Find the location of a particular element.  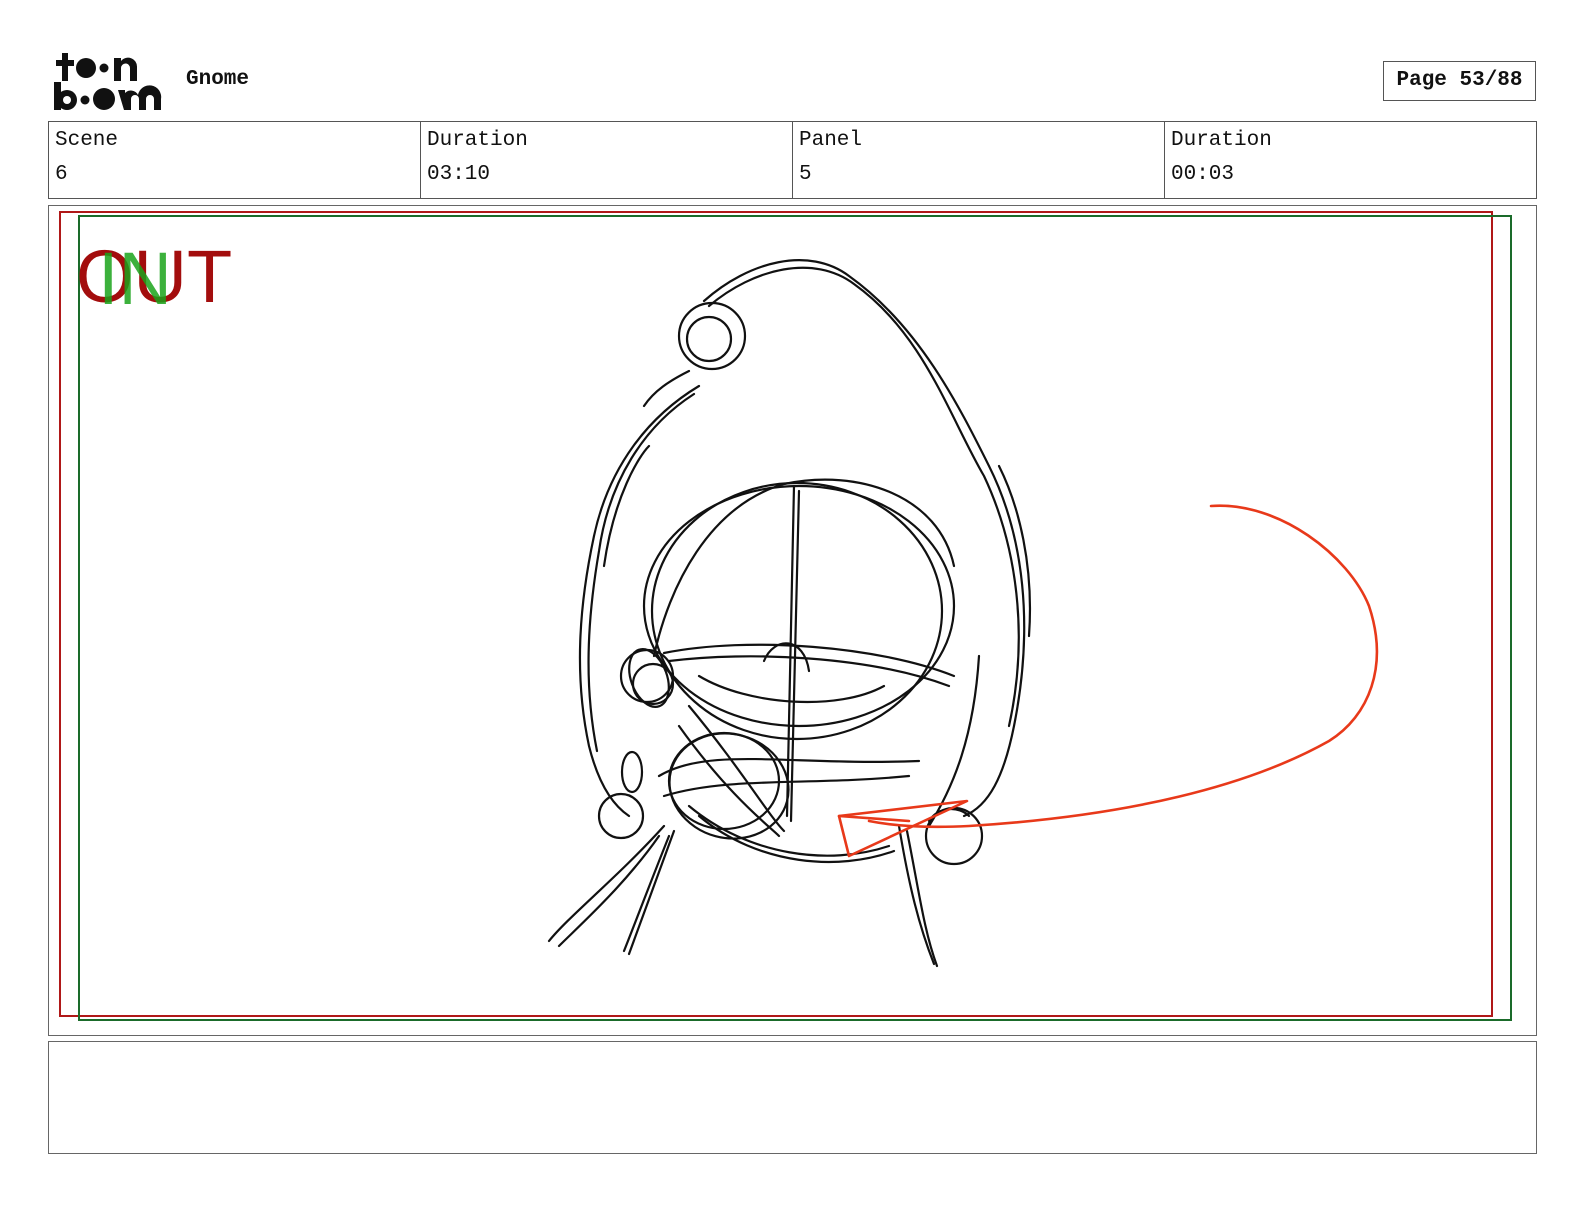

scene-duration-label: Duration is located at coordinates (477, 140).